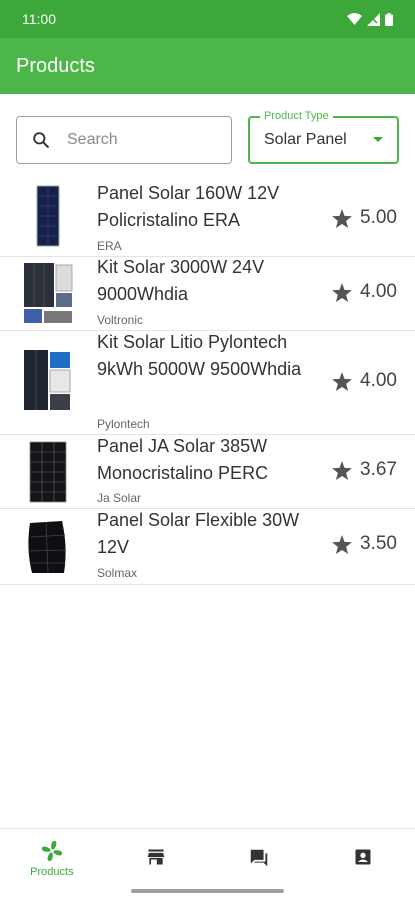 The image size is (415, 900). I want to click on nav-item-contact, so click(363, 864).